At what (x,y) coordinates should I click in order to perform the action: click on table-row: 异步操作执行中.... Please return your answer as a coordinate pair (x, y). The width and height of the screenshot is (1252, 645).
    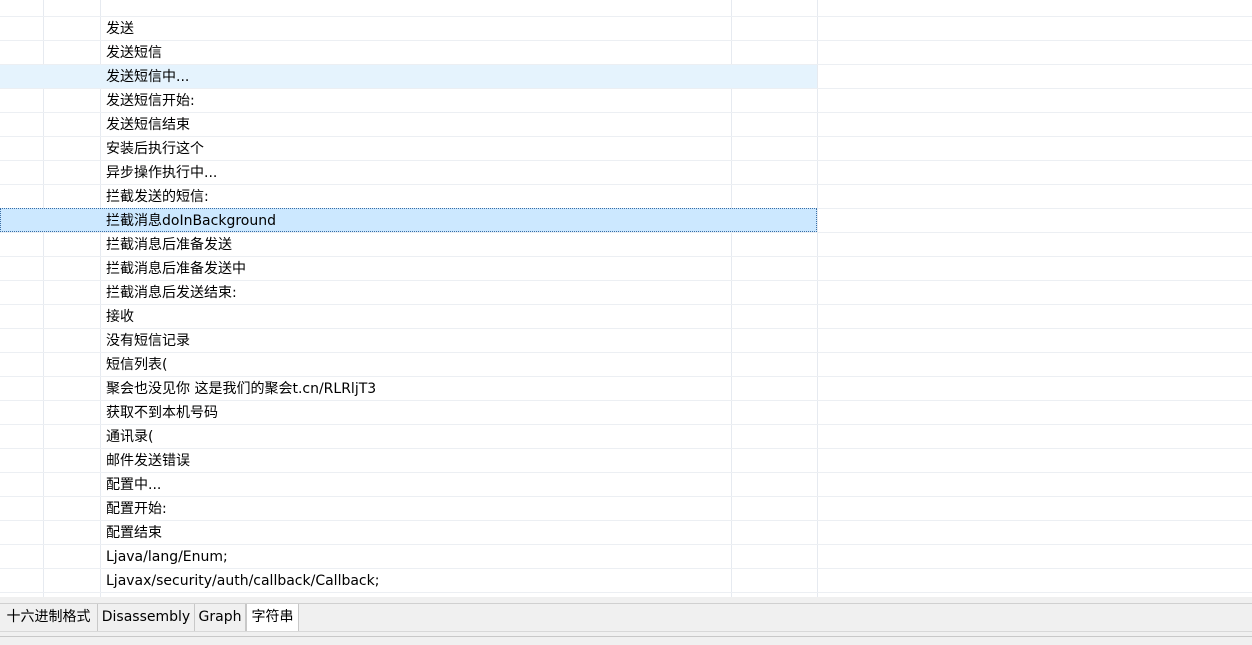
    Looking at the image, I should click on (626, 173).